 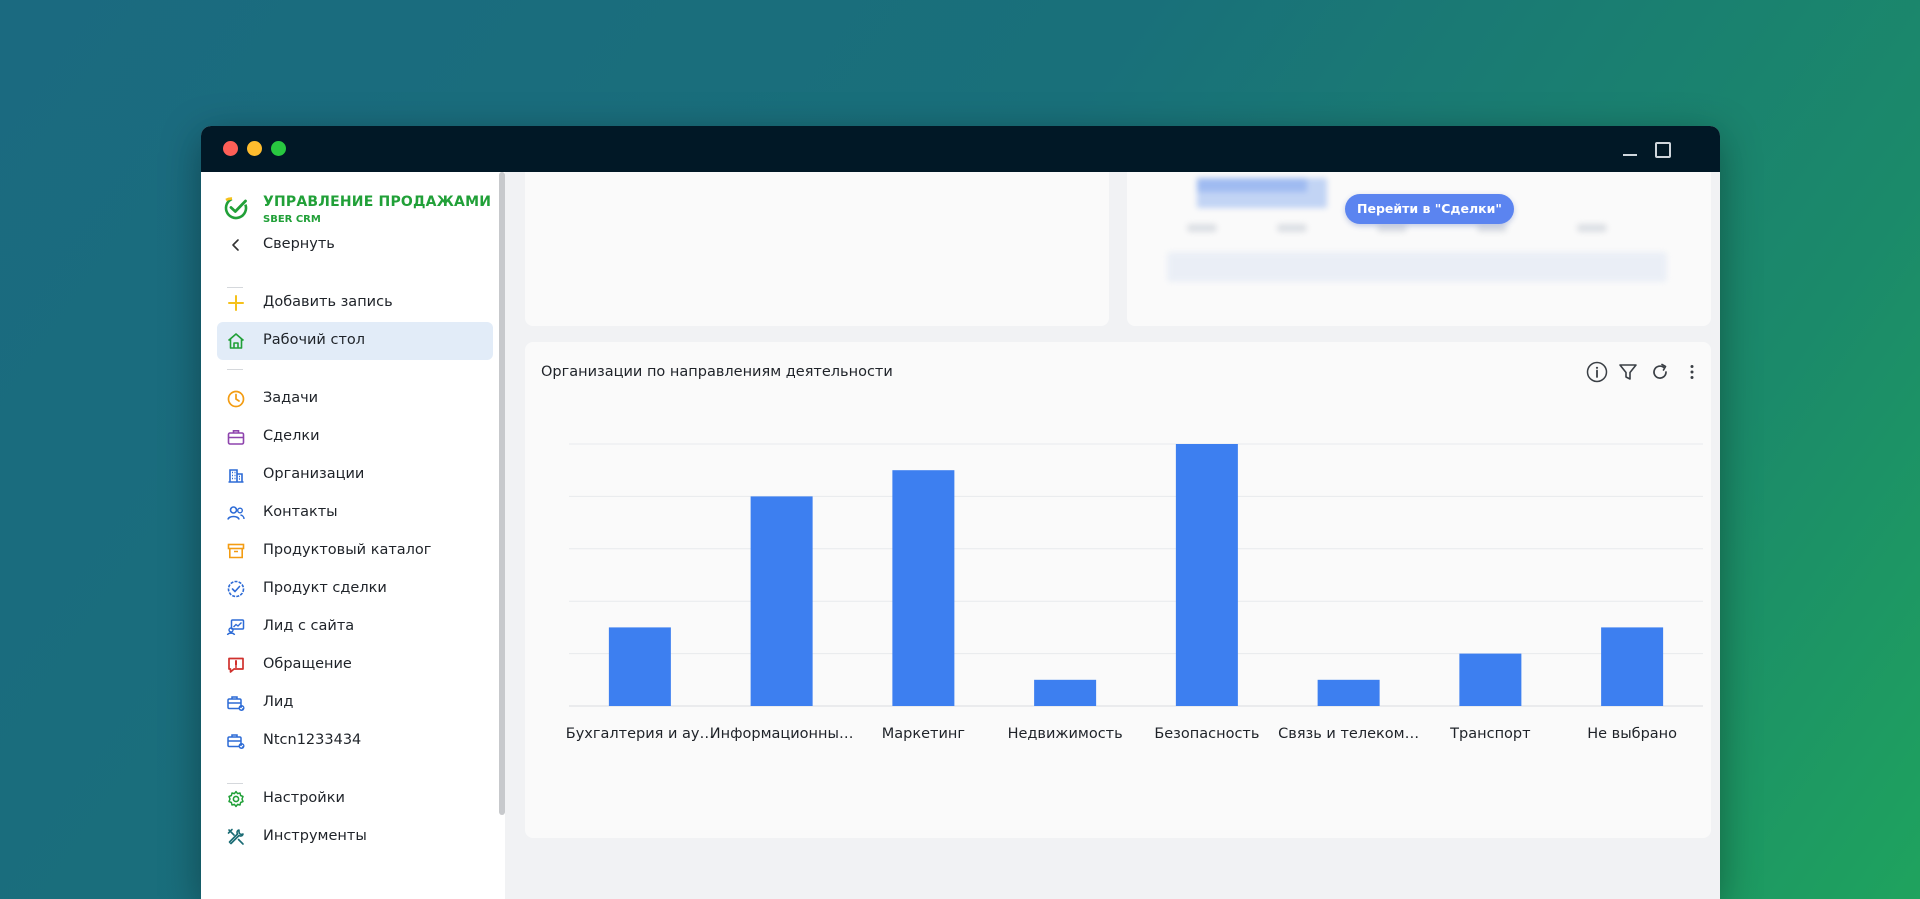 What do you see at coordinates (236, 799) in the screenshot?
I see `gear-icon` at bounding box center [236, 799].